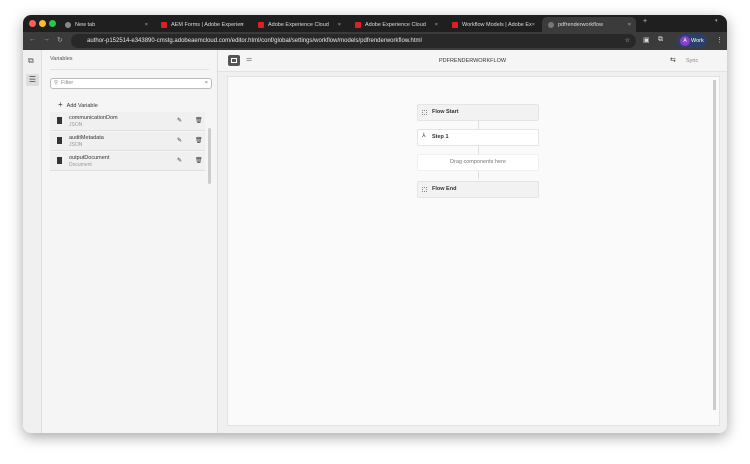 The height and width of the screenshot is (464, 750). What do you see at coordinates (444, 189) in the screenshot?
I see `node-label: Flow End` at bounding box center [444, 189].